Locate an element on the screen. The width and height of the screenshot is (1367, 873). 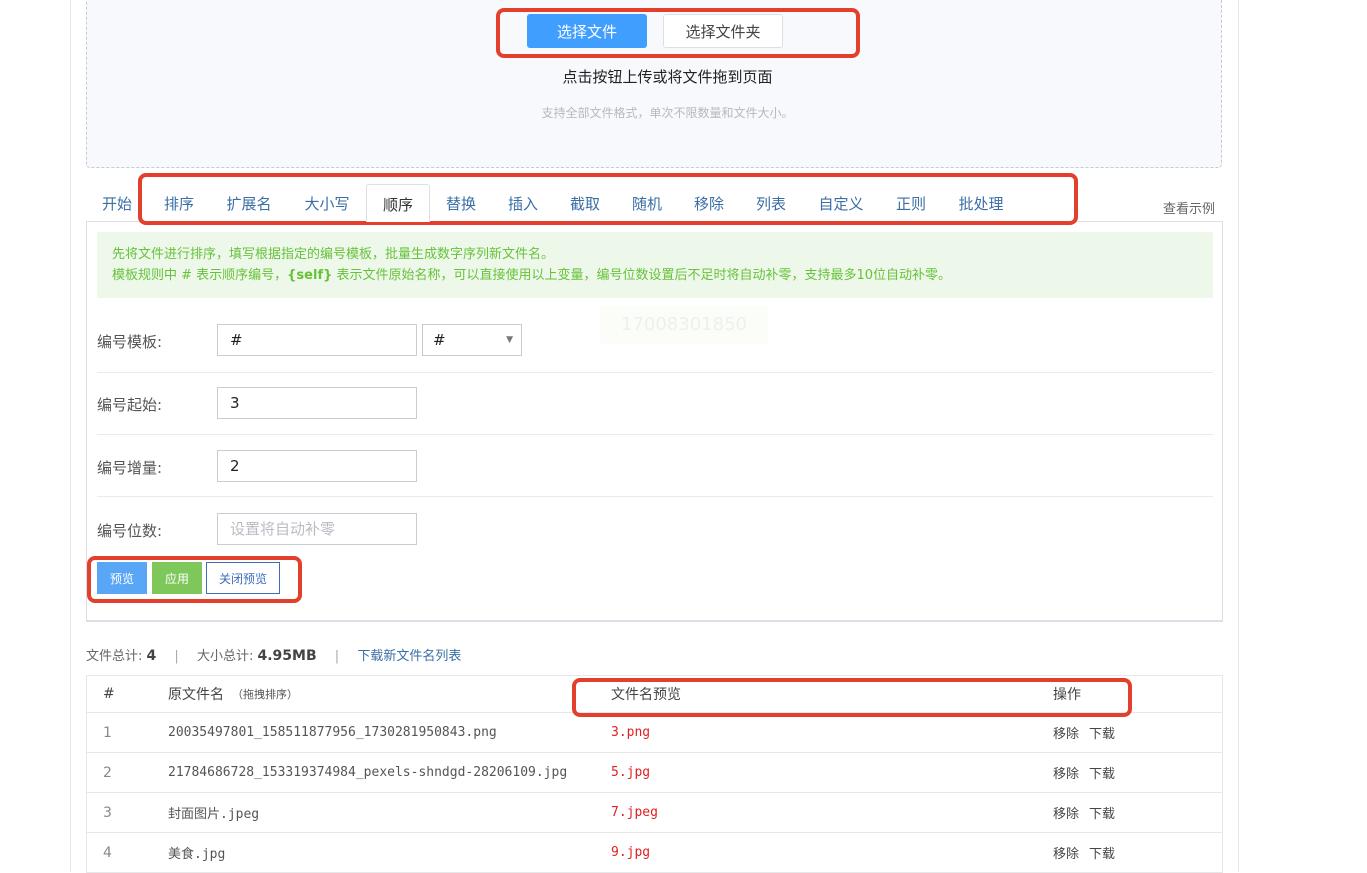
step-label: 编号增量: is located at coordinates (130, 468).